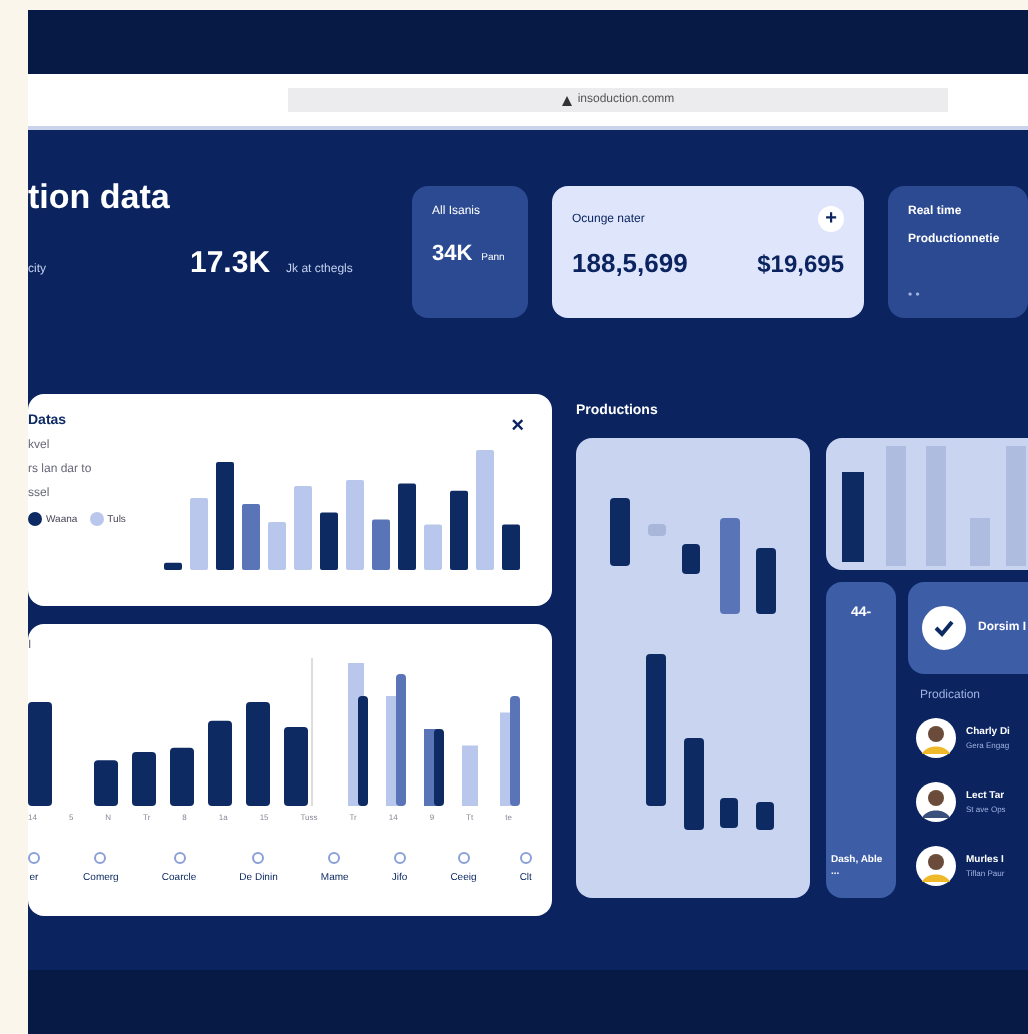 This screenshot has width=1028, height=1034. Describe the element at coordinates (100, 198) in the screenshot. I see `page-title: tion data` at that location.